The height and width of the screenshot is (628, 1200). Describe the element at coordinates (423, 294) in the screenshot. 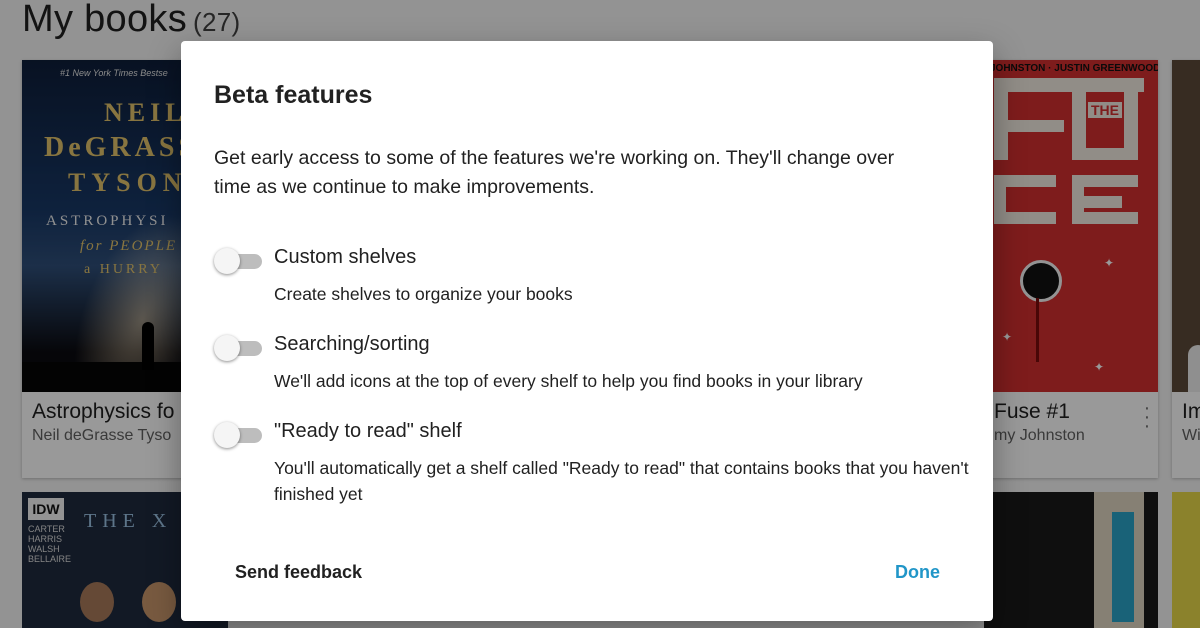

I see `feature-description: Create shelves to organize your books` at that location.